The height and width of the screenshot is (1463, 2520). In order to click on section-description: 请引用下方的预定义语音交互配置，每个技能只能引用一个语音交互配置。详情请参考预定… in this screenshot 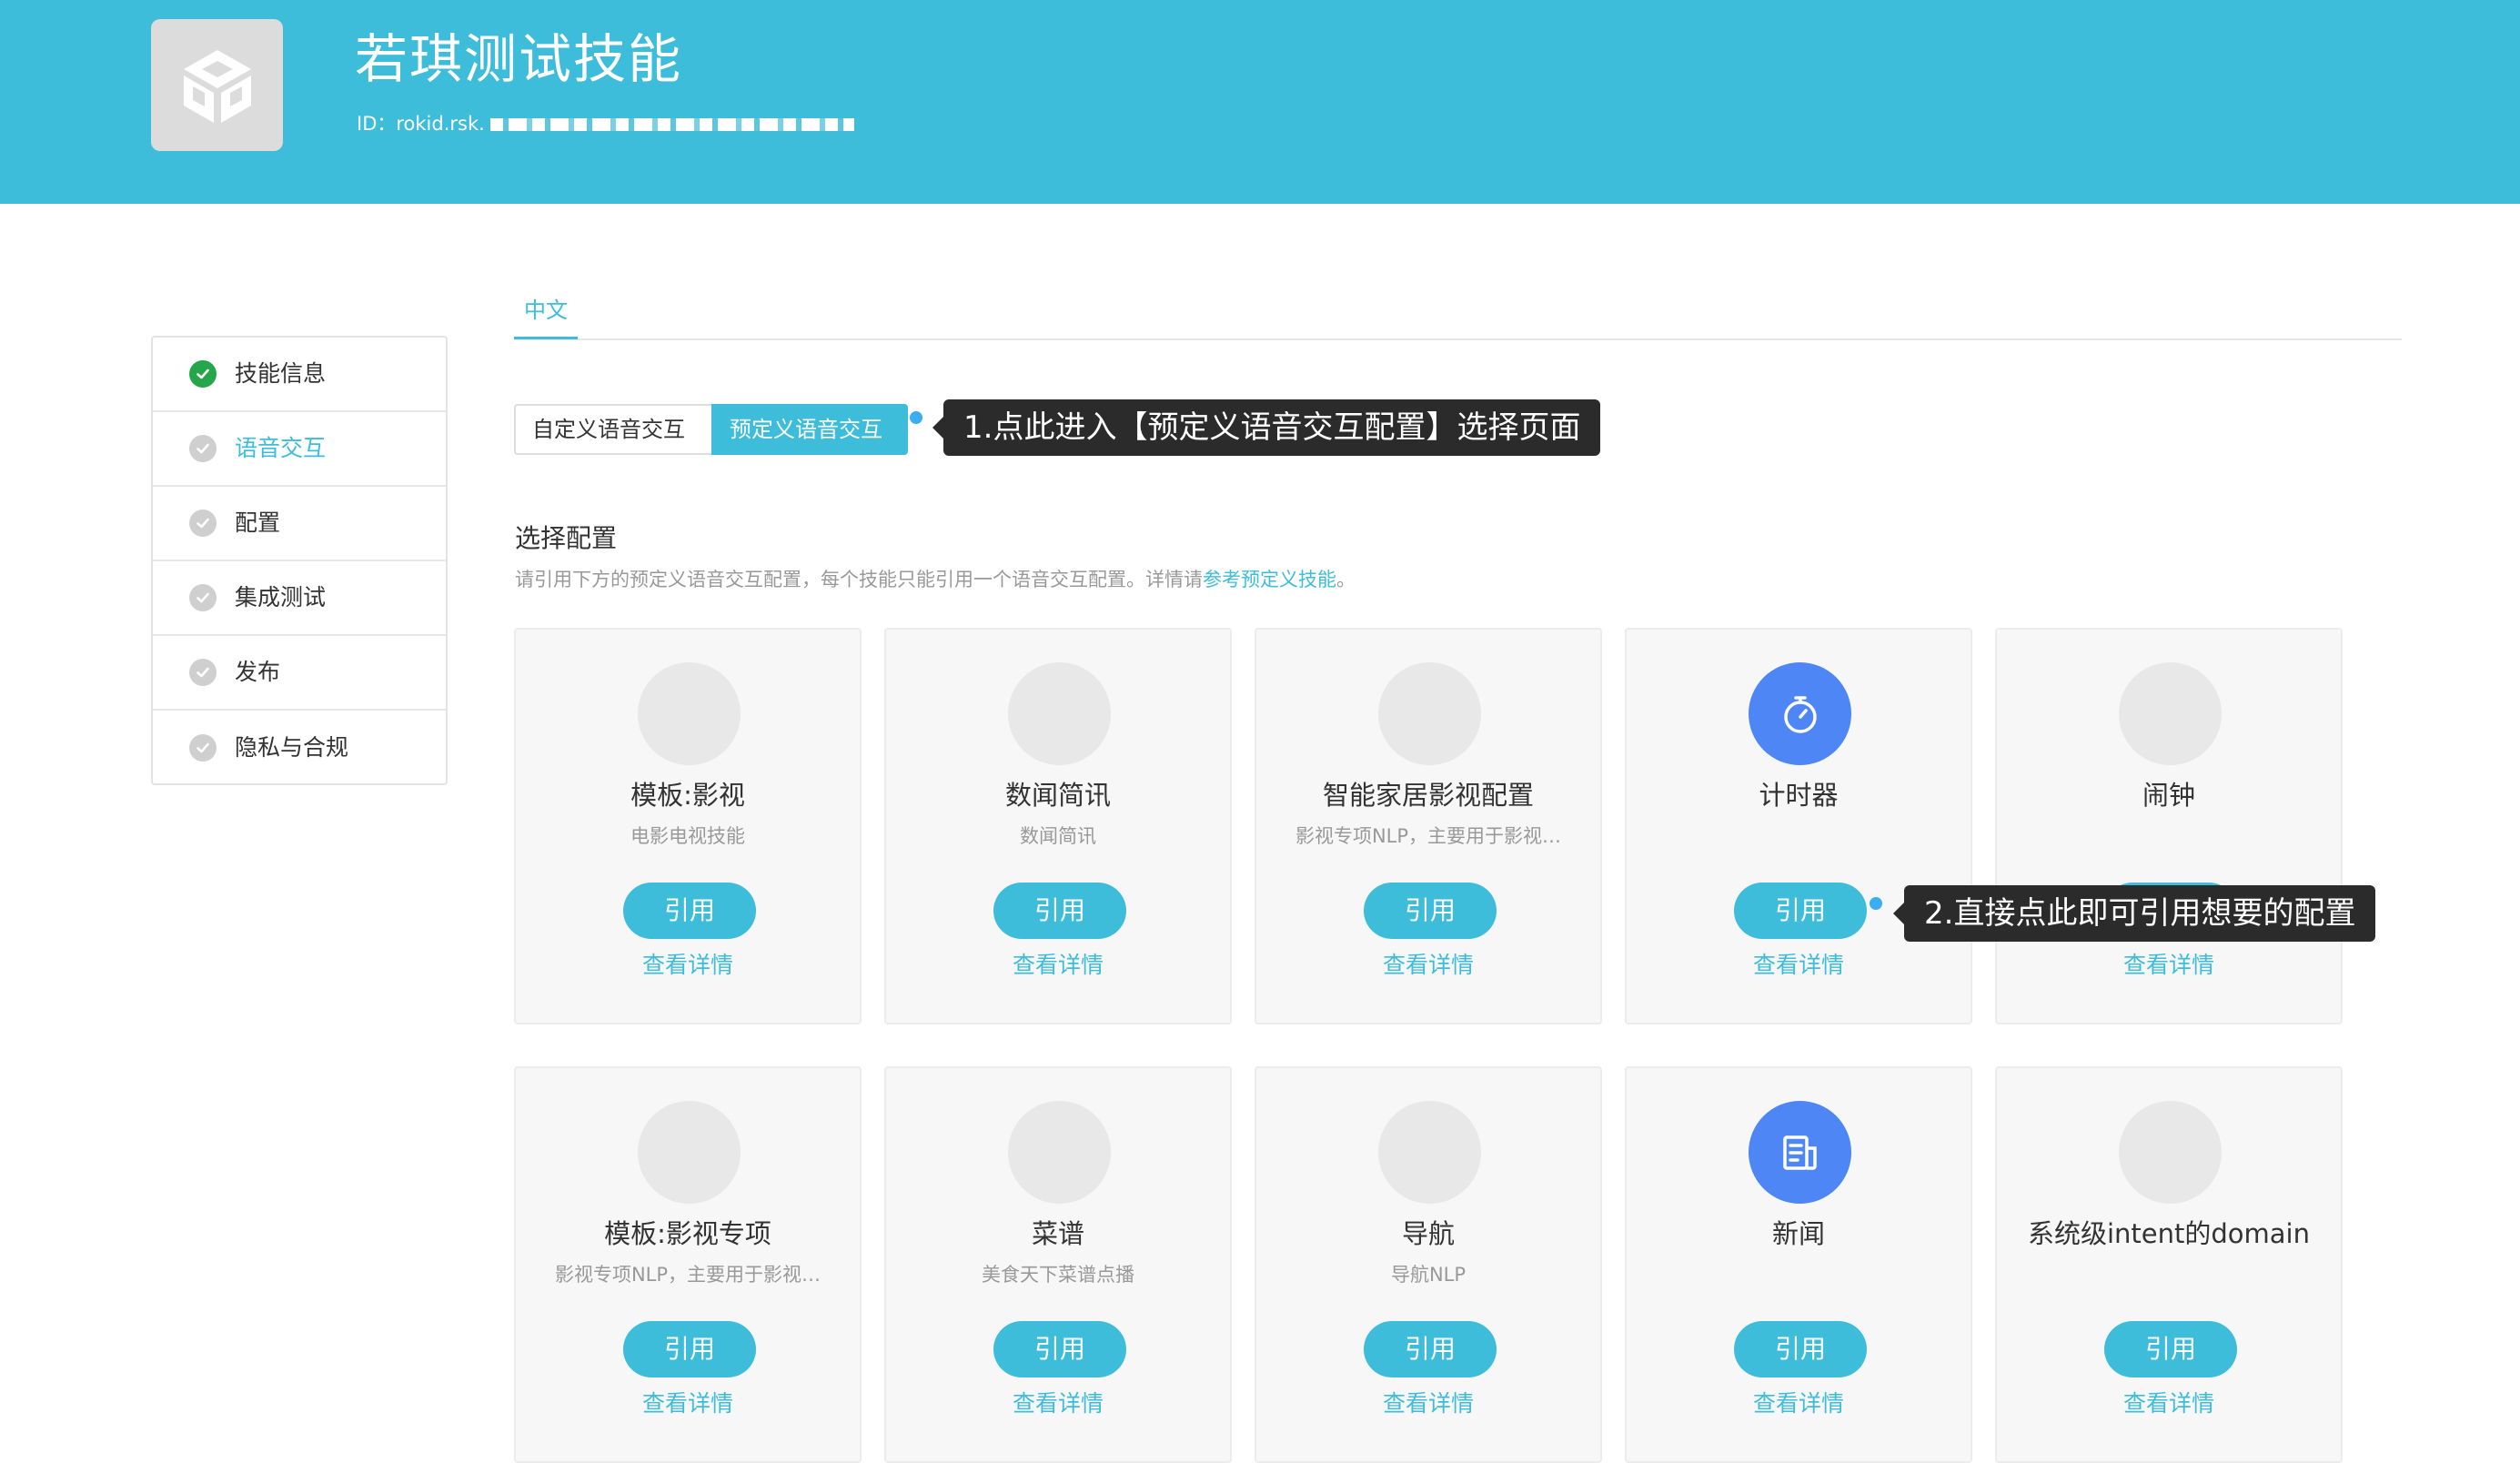, I will do `click(936, 579)`.